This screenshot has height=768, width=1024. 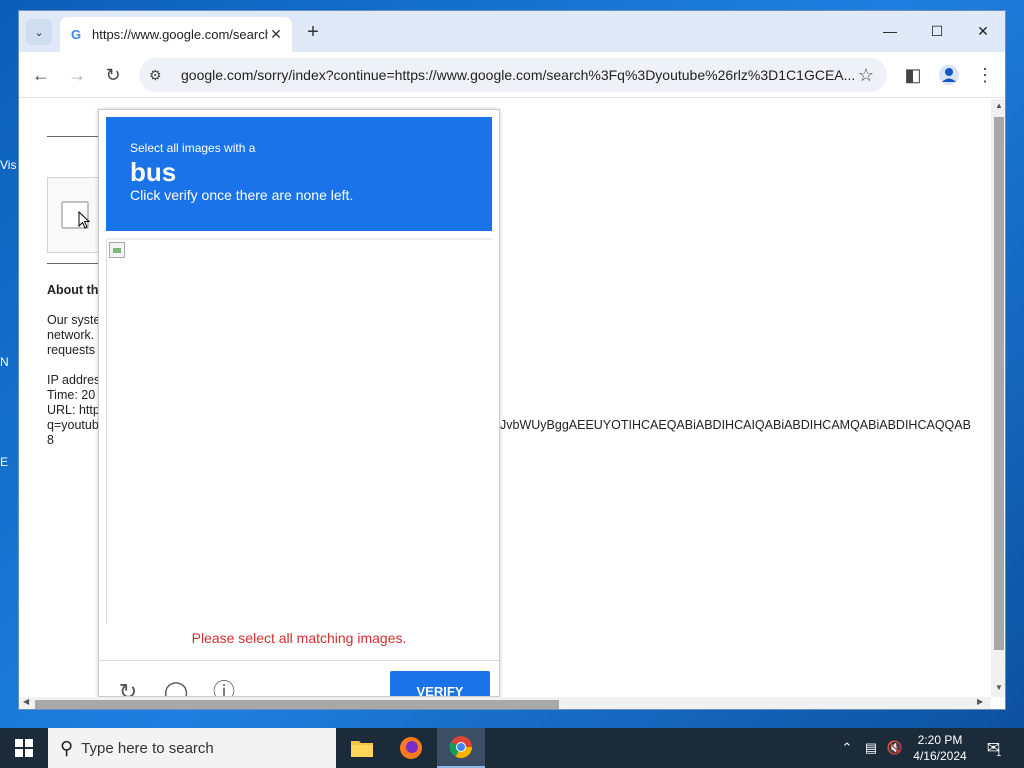 What do you see at coordinates (128, 687) in the screenshot?
I see `reload-challenge-icon: ↻` at bounding box center [128, 687].